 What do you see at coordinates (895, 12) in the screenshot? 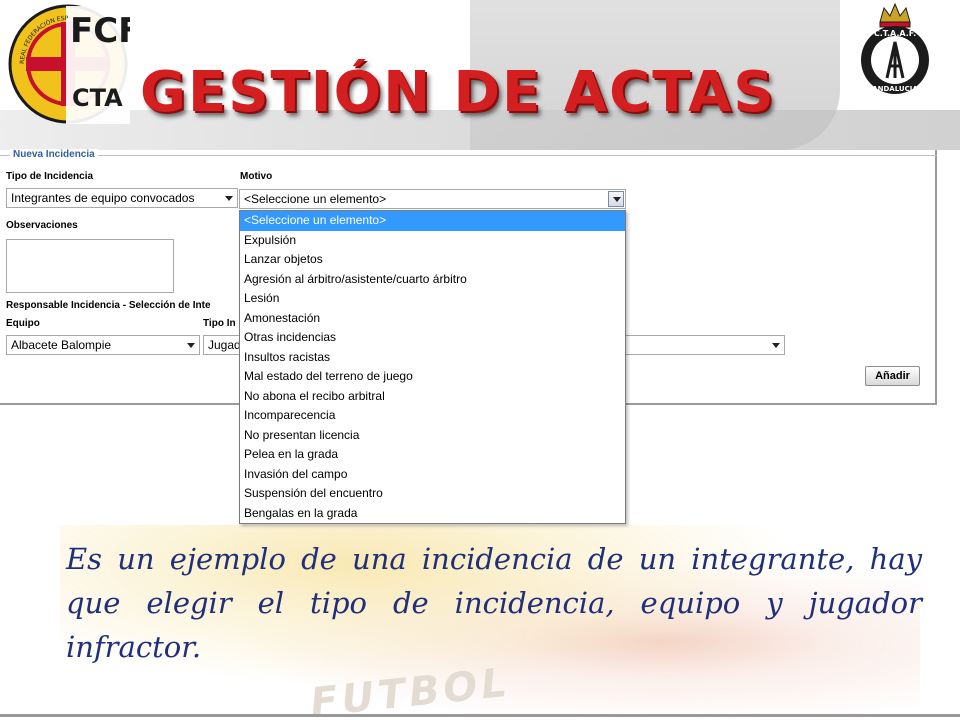
I see `crown-icon` at bounding box center [895, 12].